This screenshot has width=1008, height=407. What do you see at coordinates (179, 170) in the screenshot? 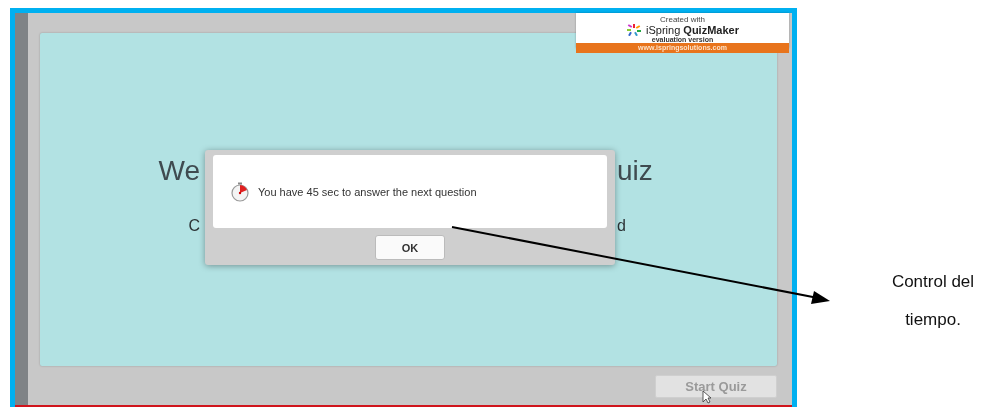
I see `welcome-heading: We` at bounding box center [179, 170].